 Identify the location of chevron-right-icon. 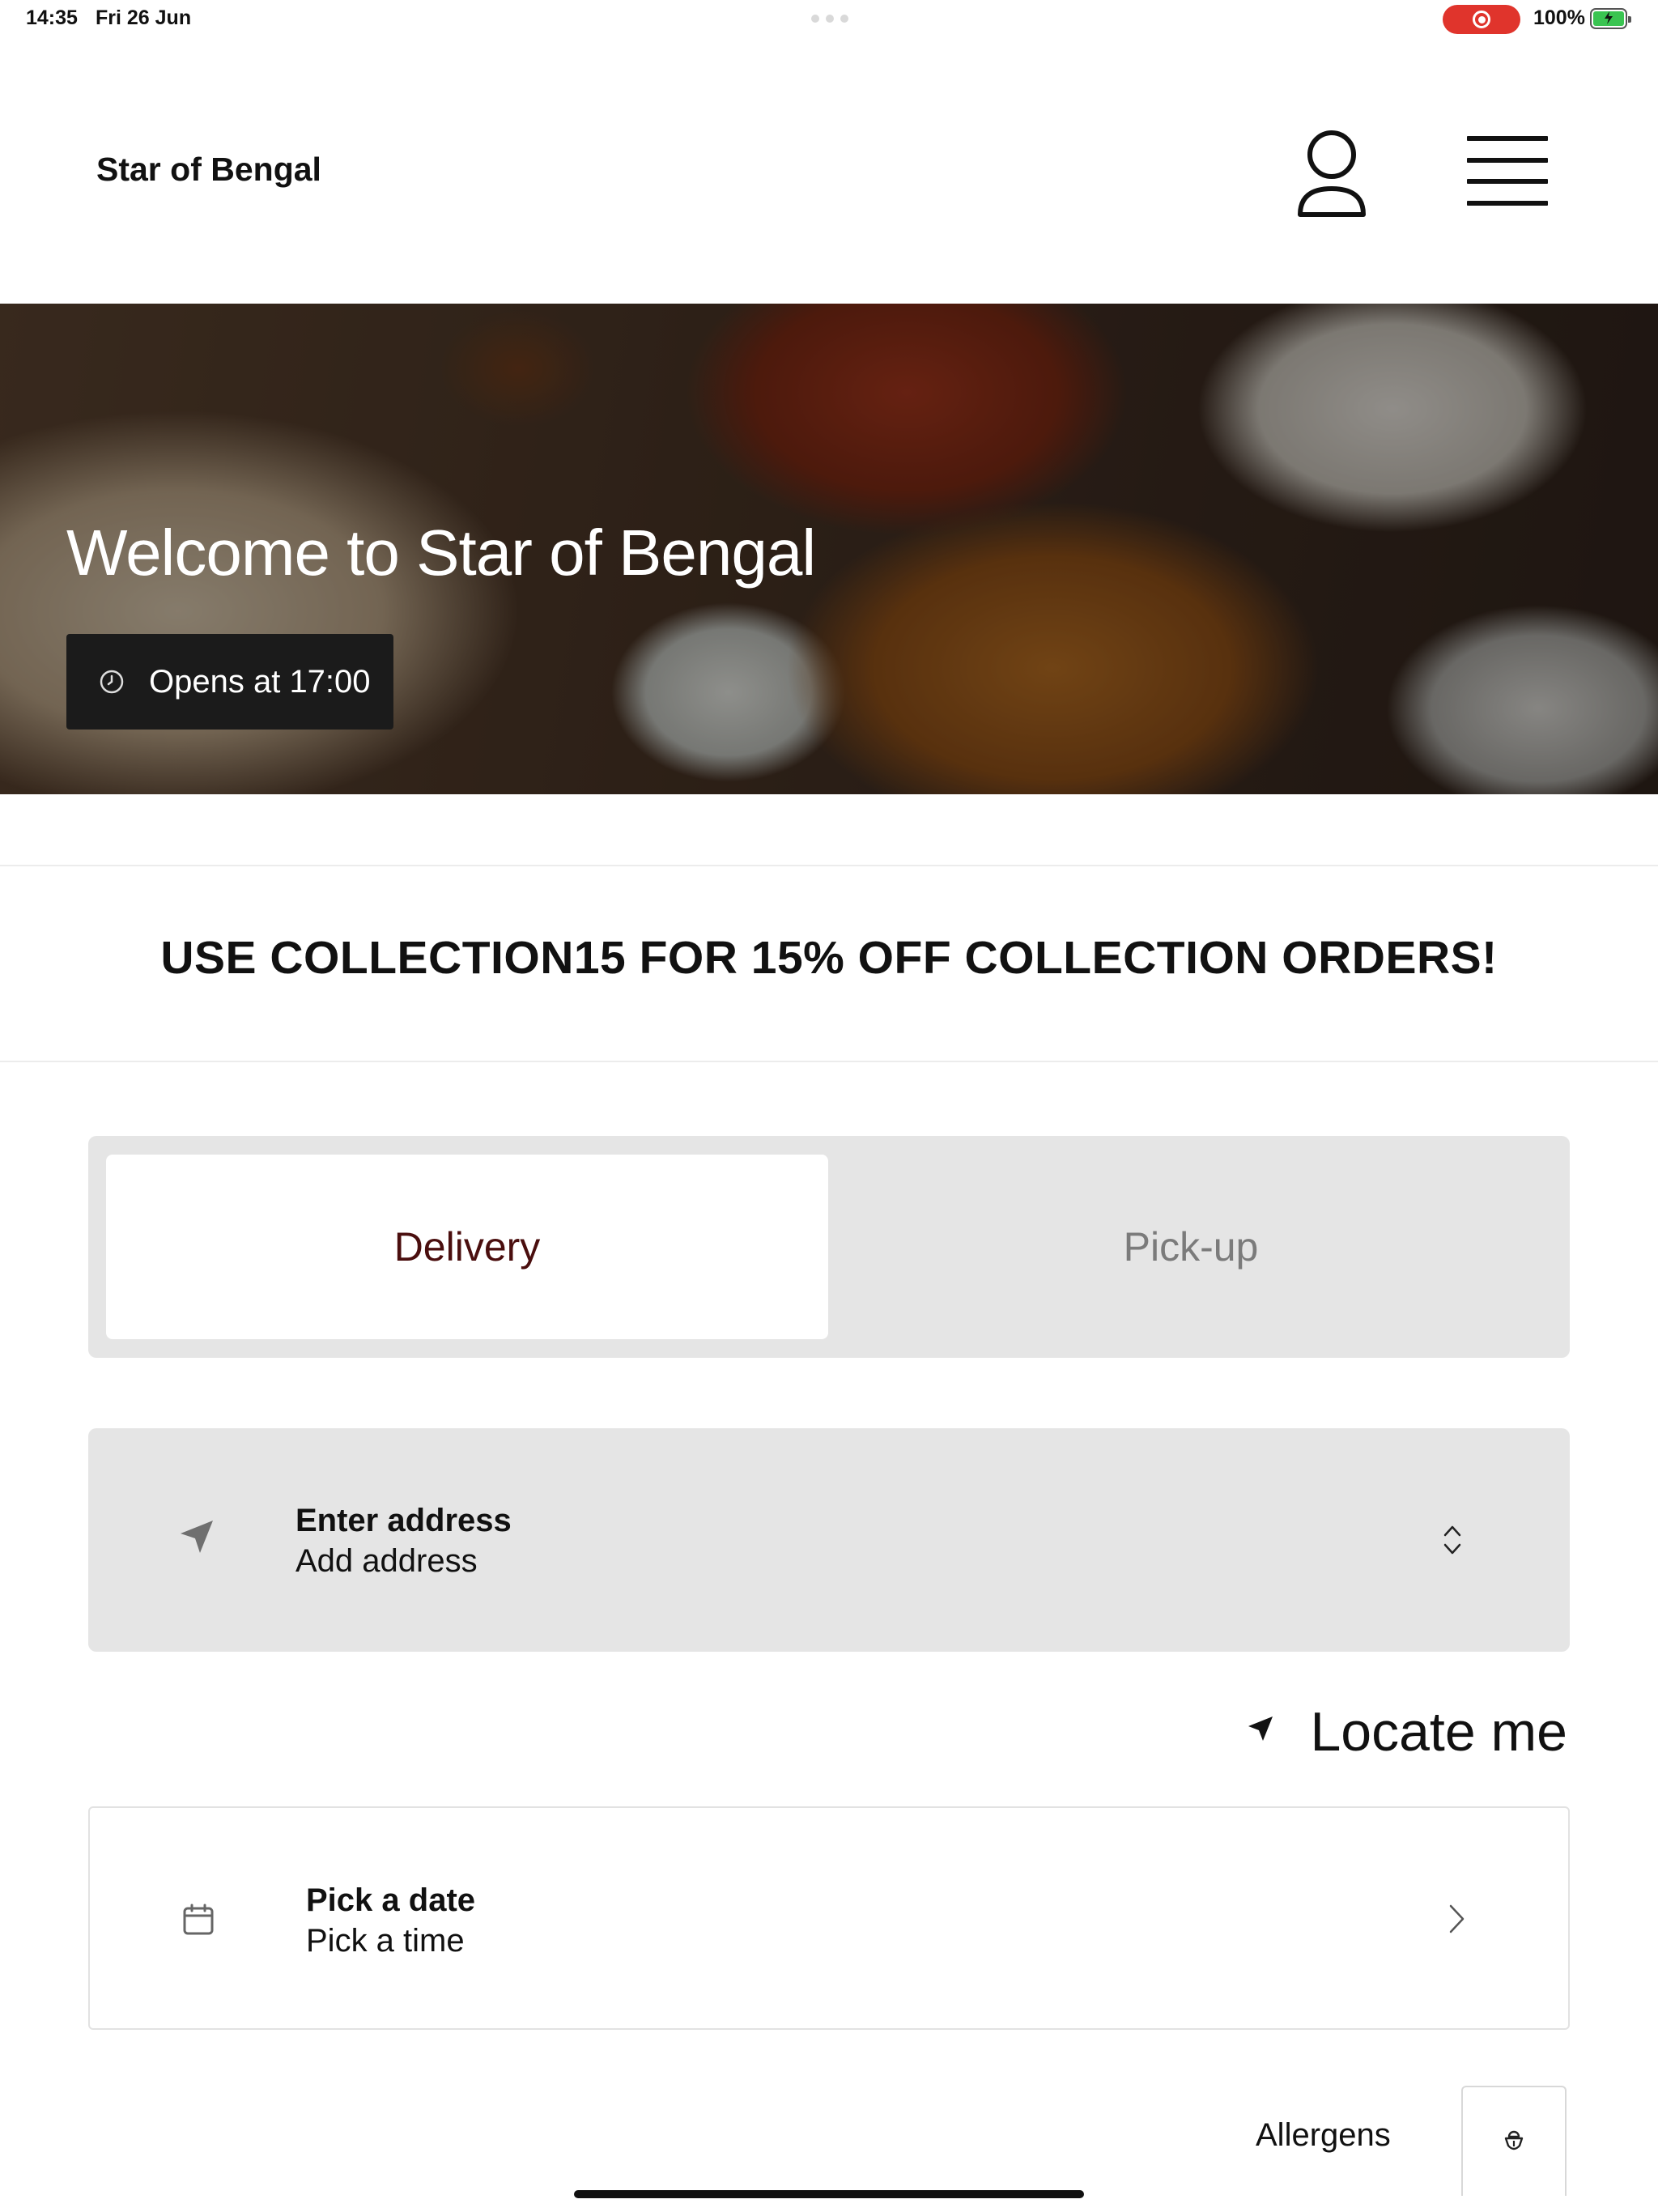
(1457, 1919).